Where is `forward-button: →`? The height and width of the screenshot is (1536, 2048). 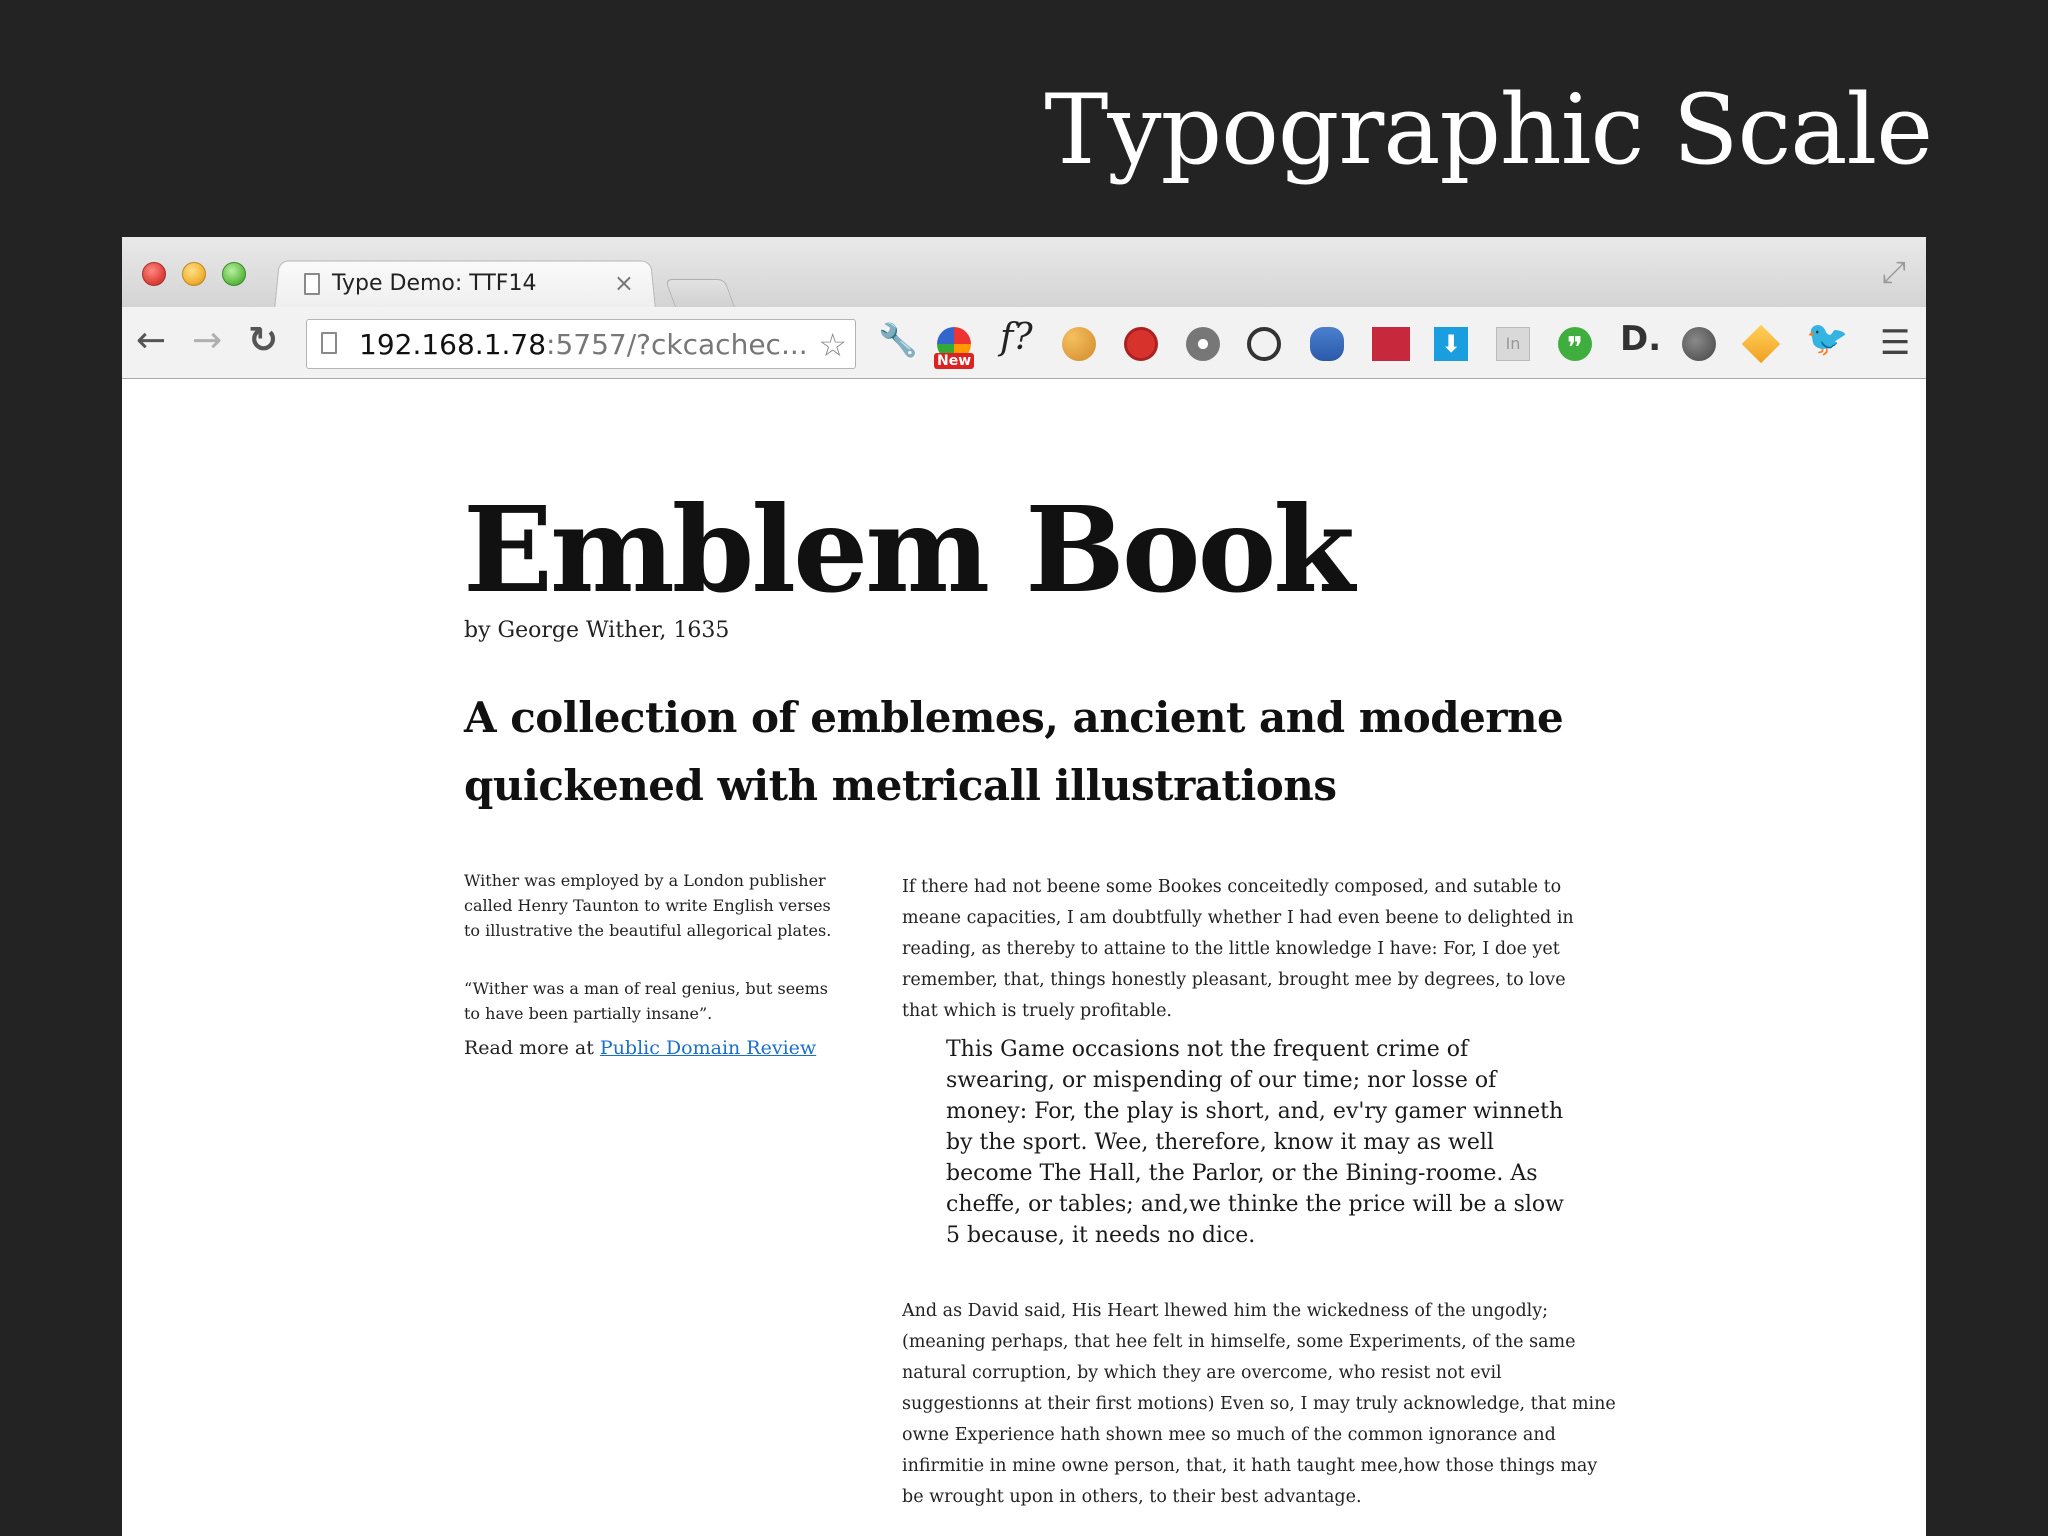 forward-button: → is located at coordinates (207, 341).